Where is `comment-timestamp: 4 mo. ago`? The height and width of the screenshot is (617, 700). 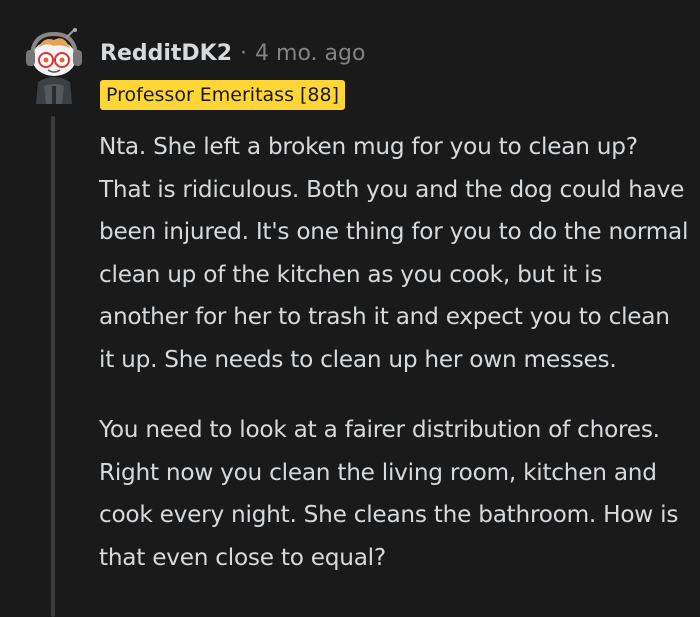 comment-timestamp: 4 mo. ago is located at coordinates (310, 53).